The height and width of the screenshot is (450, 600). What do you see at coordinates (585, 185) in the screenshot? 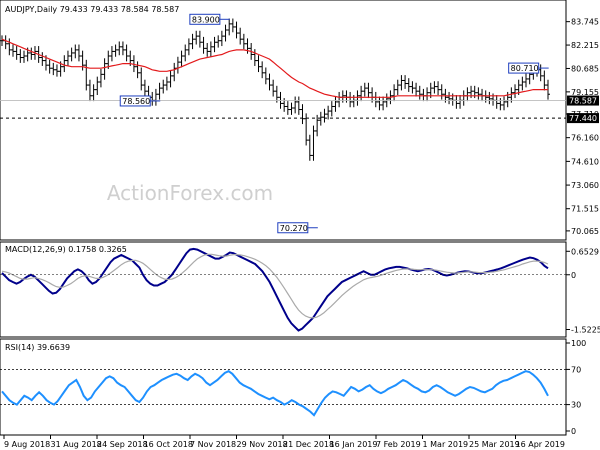
I see `ytick-label: 73.060` at bounding box center [585, 185].